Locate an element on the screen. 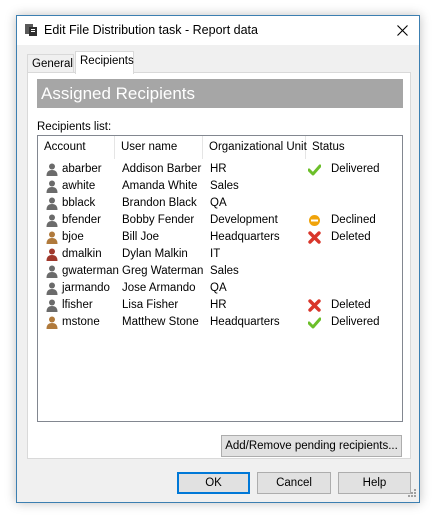 The width and height of the screenshot is (436, 523). resize-grip-icon is located at coordinates (411, 494).